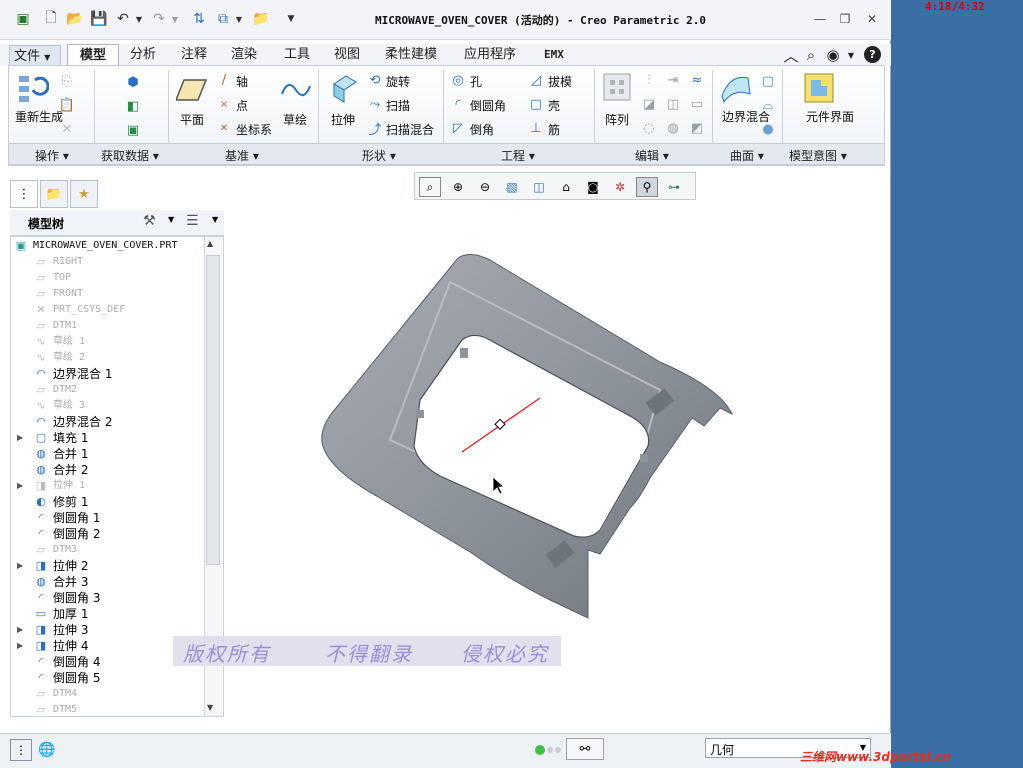 Image resolution: width=1023 pixels, height=768 pixels. What do you see at coordinates (109, 550) in the screenshot?
I see `tree-item: ▱ DTM3` at bounding box center [109, 550].